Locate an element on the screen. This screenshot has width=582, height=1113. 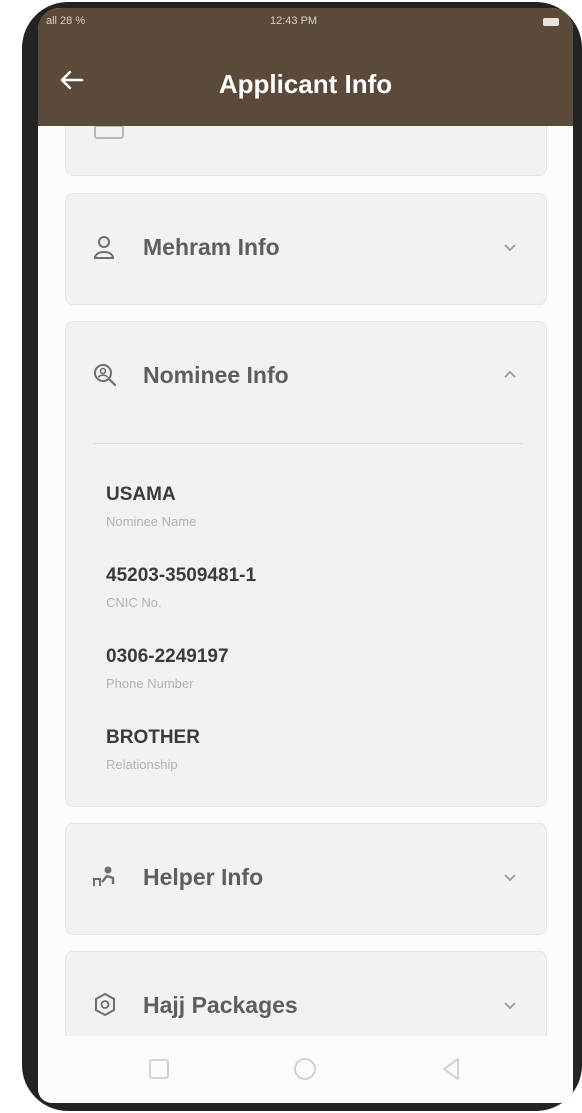
nav-circle-icon is located at coordinates (305, 1069).